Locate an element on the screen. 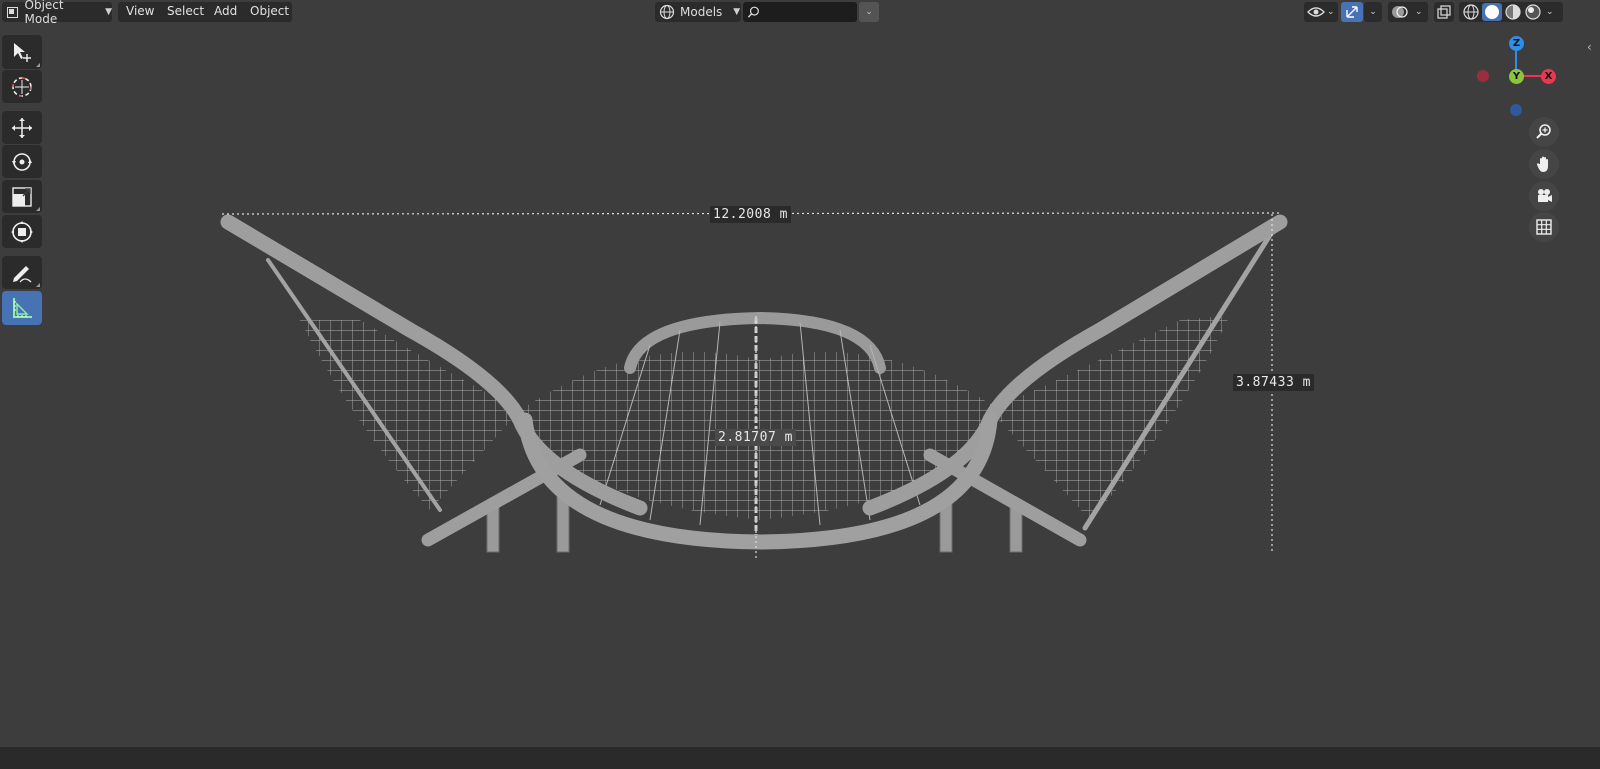 Image resolution: width=1600 pixels, height=769 pixels. height-measurement-label: 3.87433 m is located at coordinates (1273, 382).